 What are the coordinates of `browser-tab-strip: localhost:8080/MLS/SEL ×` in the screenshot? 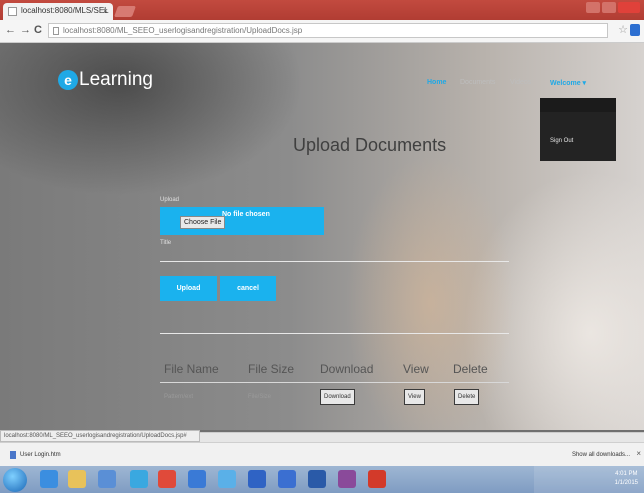 It's located at (322, 10).